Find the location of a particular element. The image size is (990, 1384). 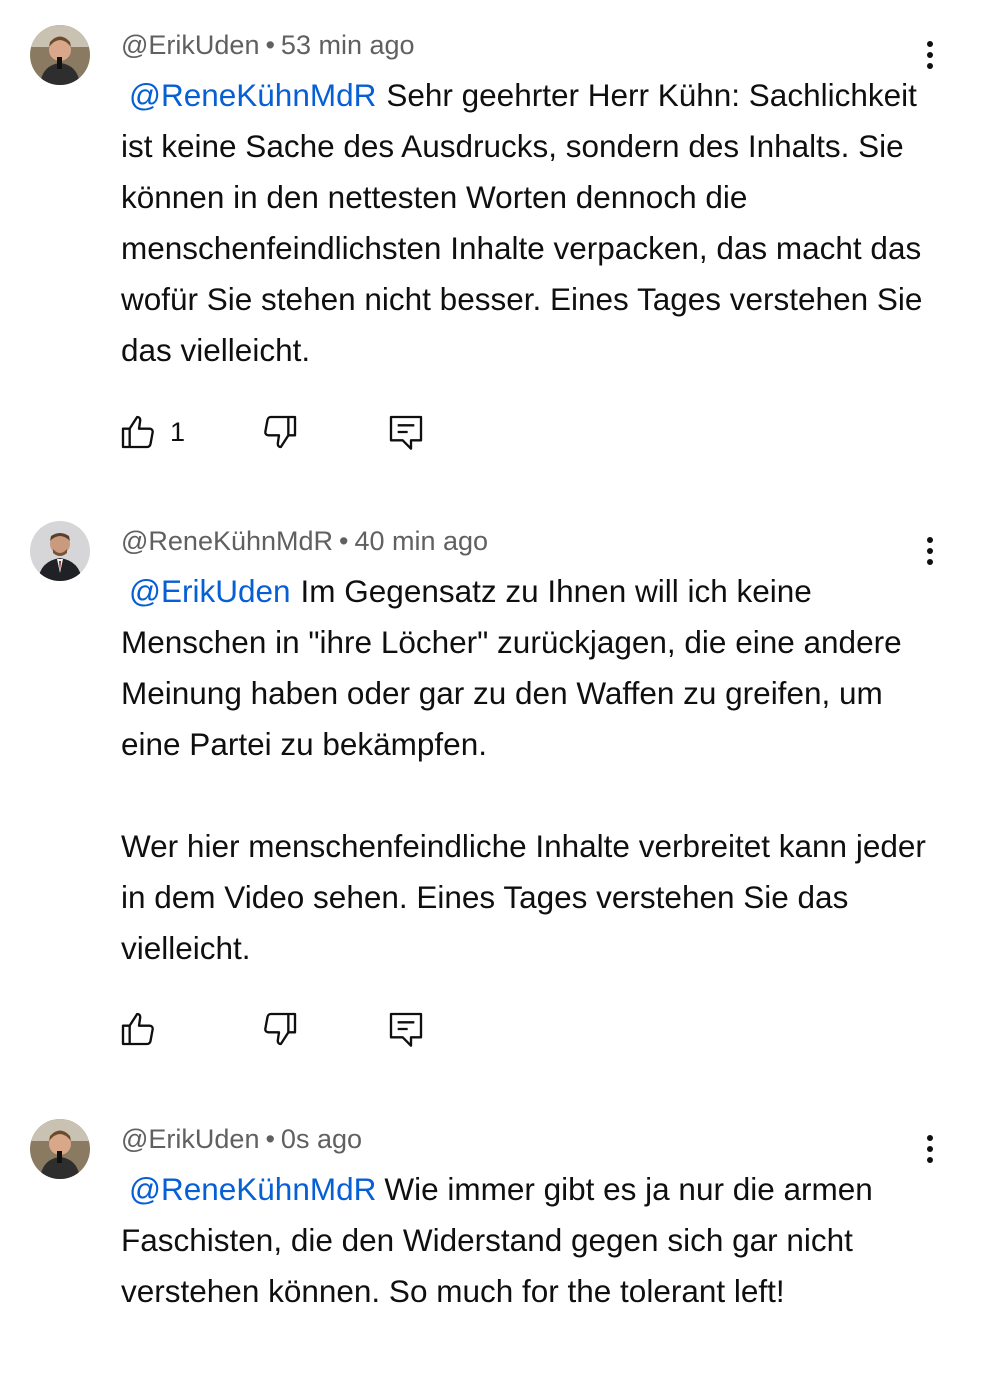

comment-author: @ReneKühnMdR is located at coordinates (227, 541).